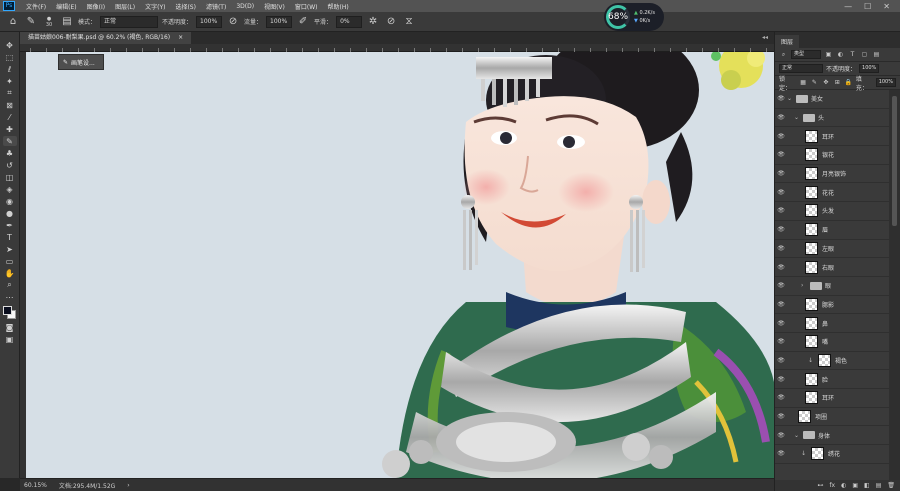  Describe the element at coordinates (409, 22) in the screenshot. I see `symmetry-icon: ⧖` at that location.